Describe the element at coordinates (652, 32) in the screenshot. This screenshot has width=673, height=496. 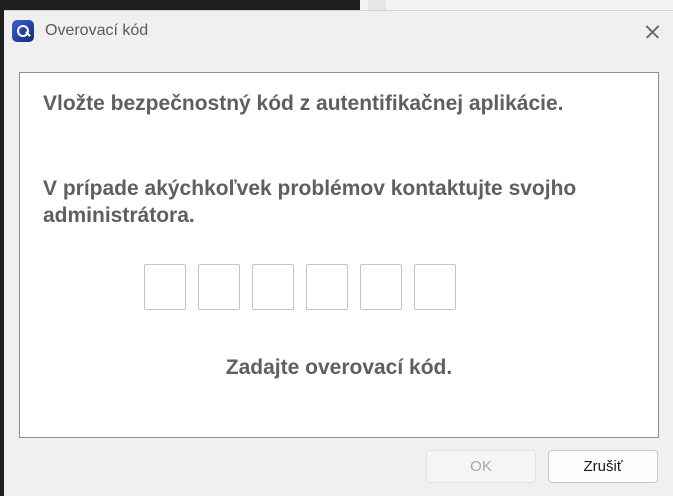
I see `close-button` at that location.